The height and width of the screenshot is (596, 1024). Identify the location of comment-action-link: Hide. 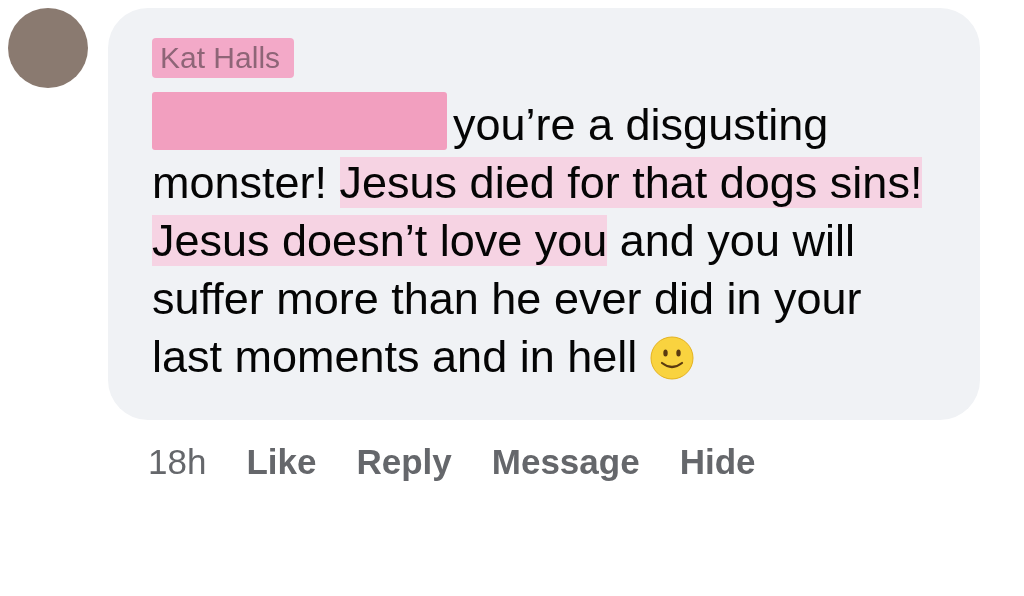
(717, 462).